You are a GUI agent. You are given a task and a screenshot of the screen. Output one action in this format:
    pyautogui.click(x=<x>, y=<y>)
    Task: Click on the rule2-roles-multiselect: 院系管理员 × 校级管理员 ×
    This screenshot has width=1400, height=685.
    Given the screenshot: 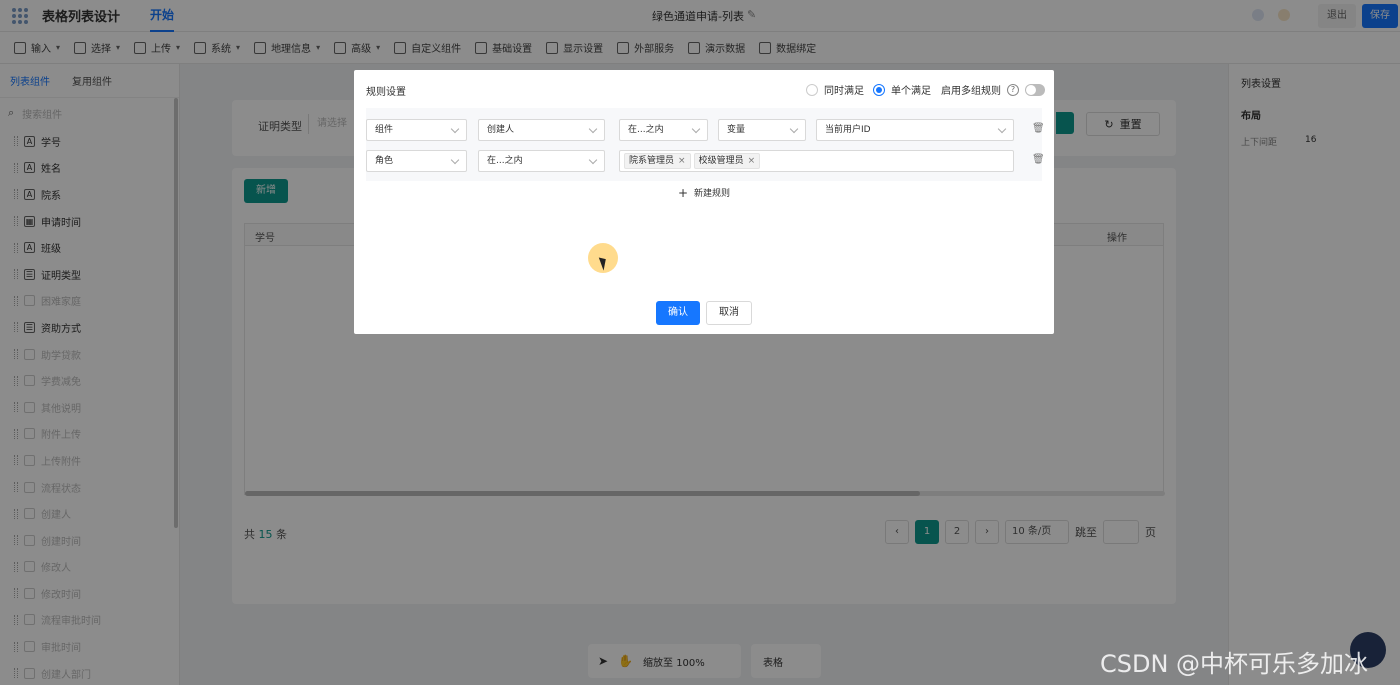 What is the action you would take?
    pyautogui.click(x=816, y=161)
    